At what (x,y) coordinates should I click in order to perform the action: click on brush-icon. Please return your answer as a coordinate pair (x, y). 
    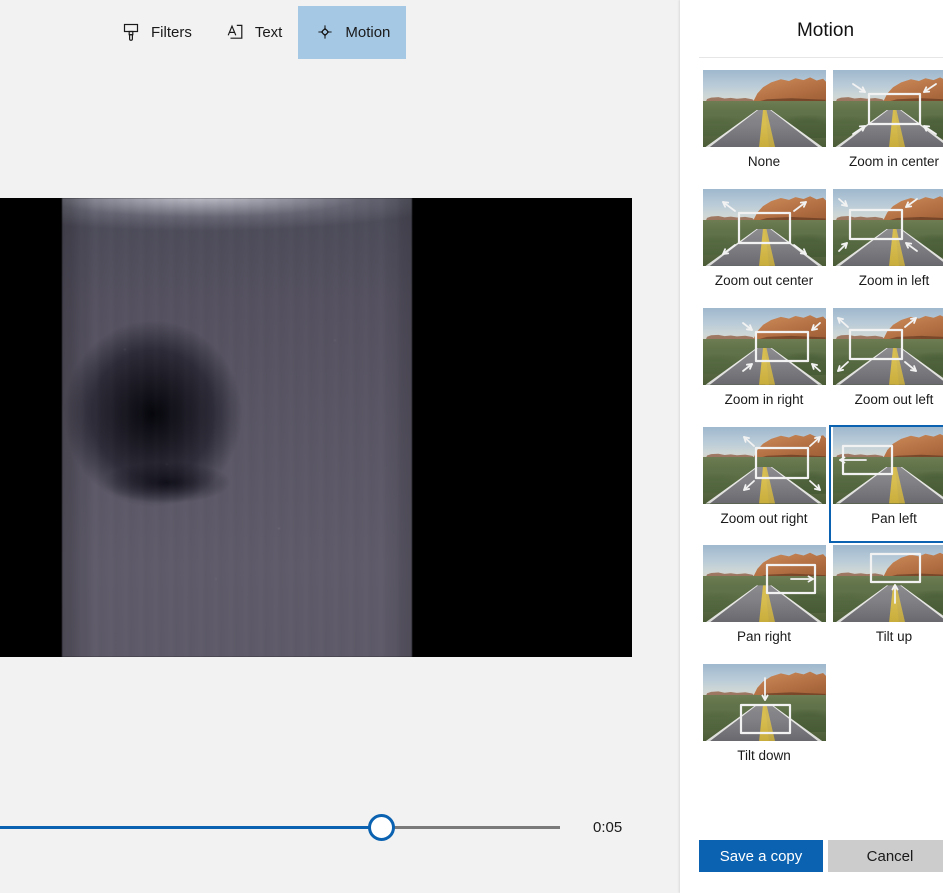
    Looking at the image, I should click on (131, 32).